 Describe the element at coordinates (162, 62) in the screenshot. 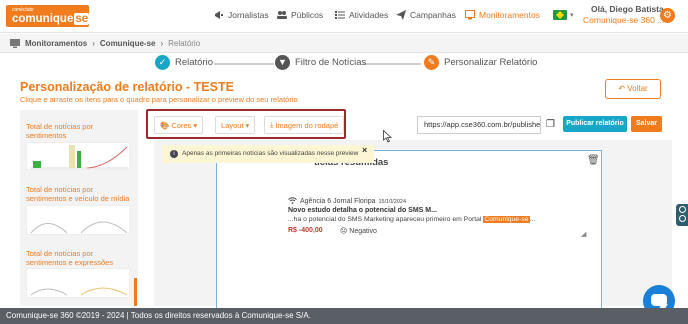

I see `check-icon: ✓` at that location.